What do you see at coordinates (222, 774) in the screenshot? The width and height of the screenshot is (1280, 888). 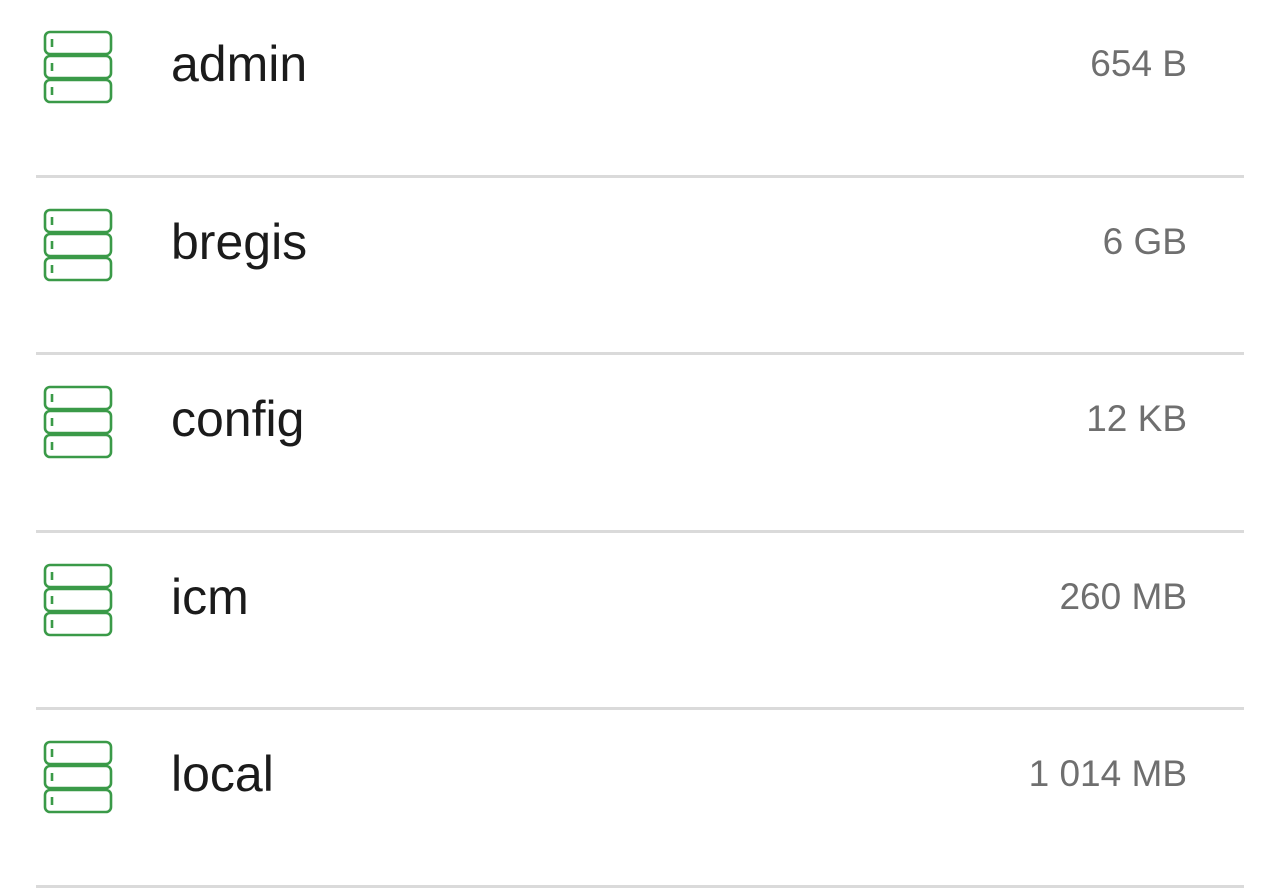 I see `database-name: local` at bounding box center [222, 774].